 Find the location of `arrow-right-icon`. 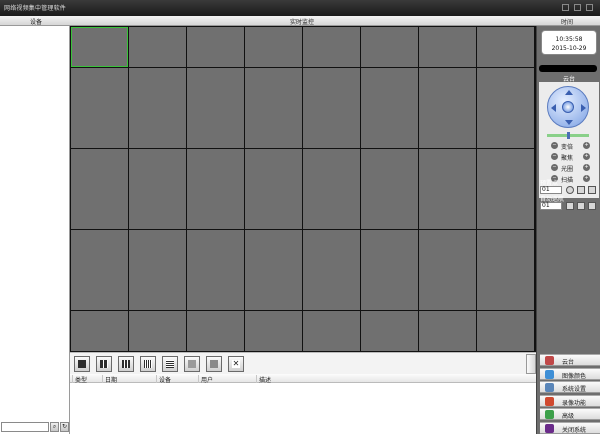

arrow-right-icon is located at coordinates (583, 108).